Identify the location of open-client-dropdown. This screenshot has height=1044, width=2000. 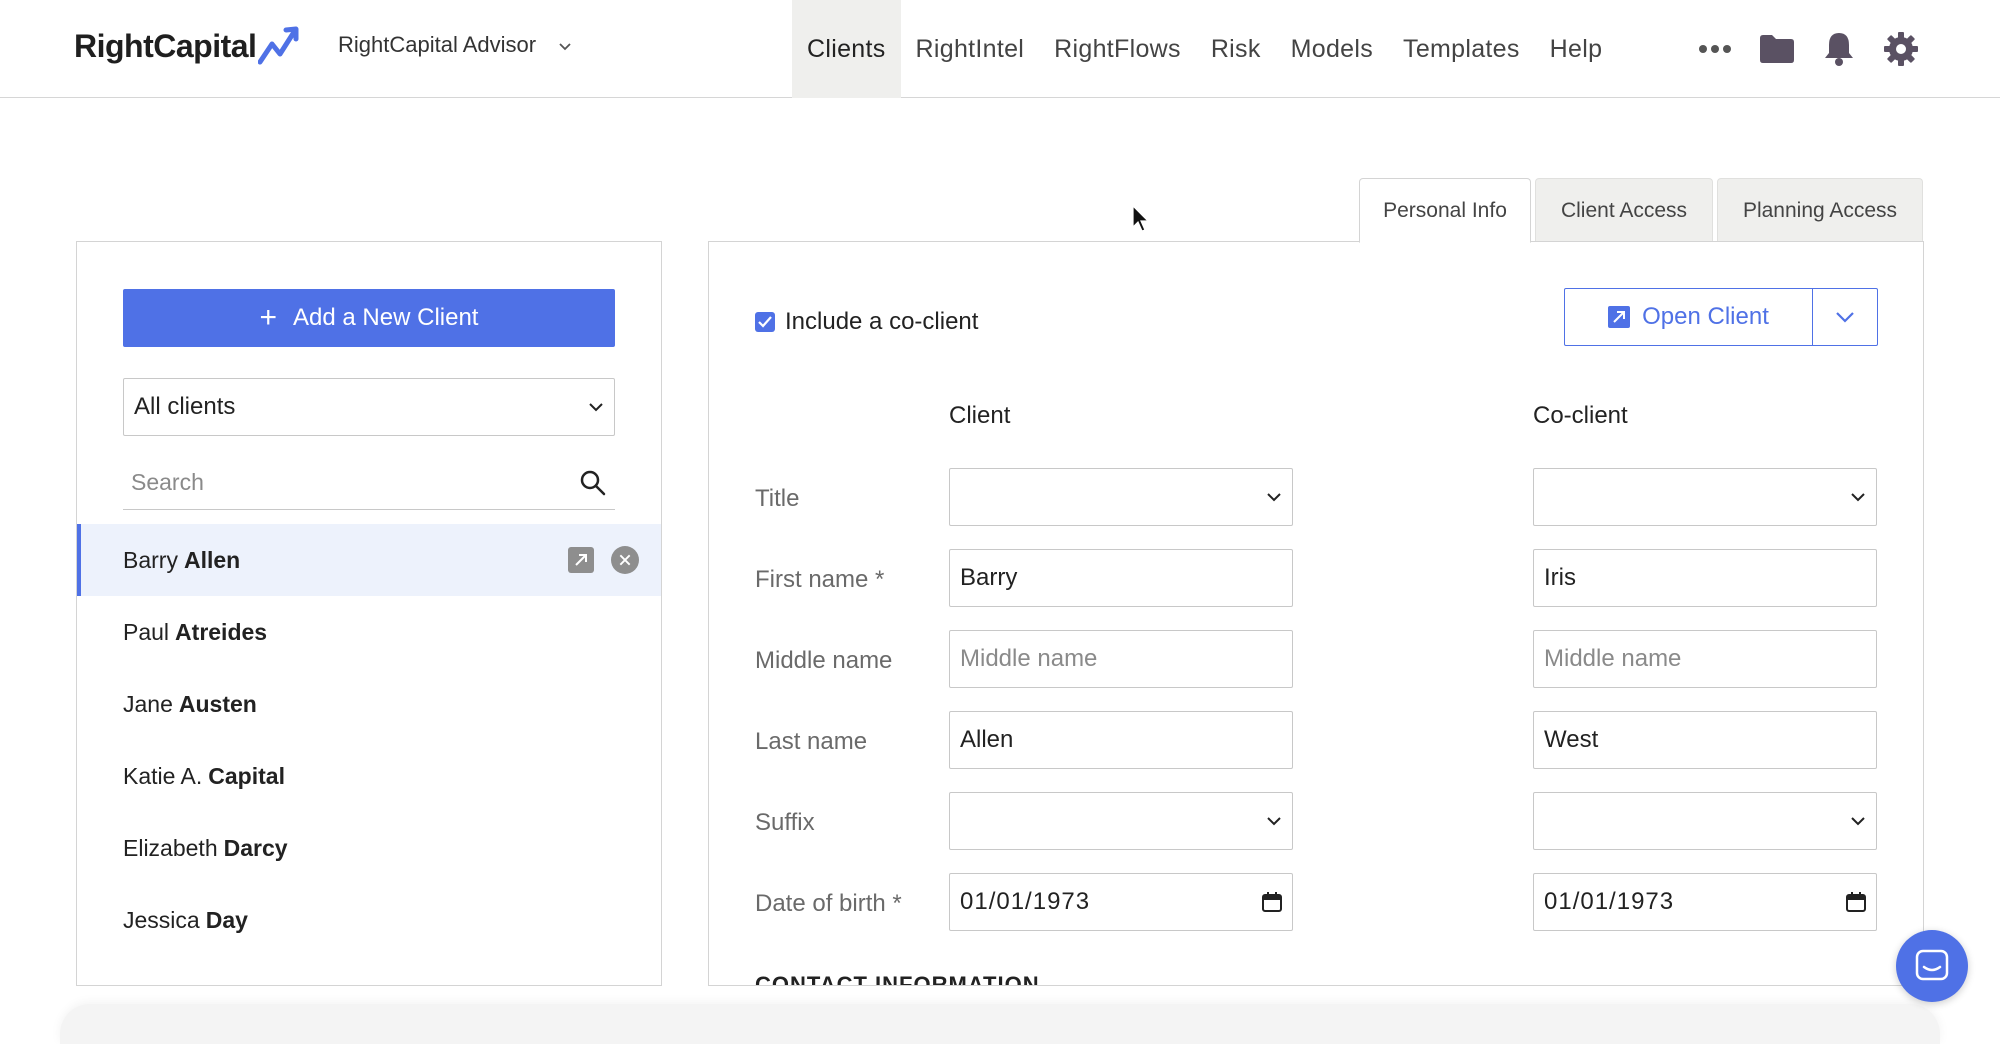
(1845, 317).